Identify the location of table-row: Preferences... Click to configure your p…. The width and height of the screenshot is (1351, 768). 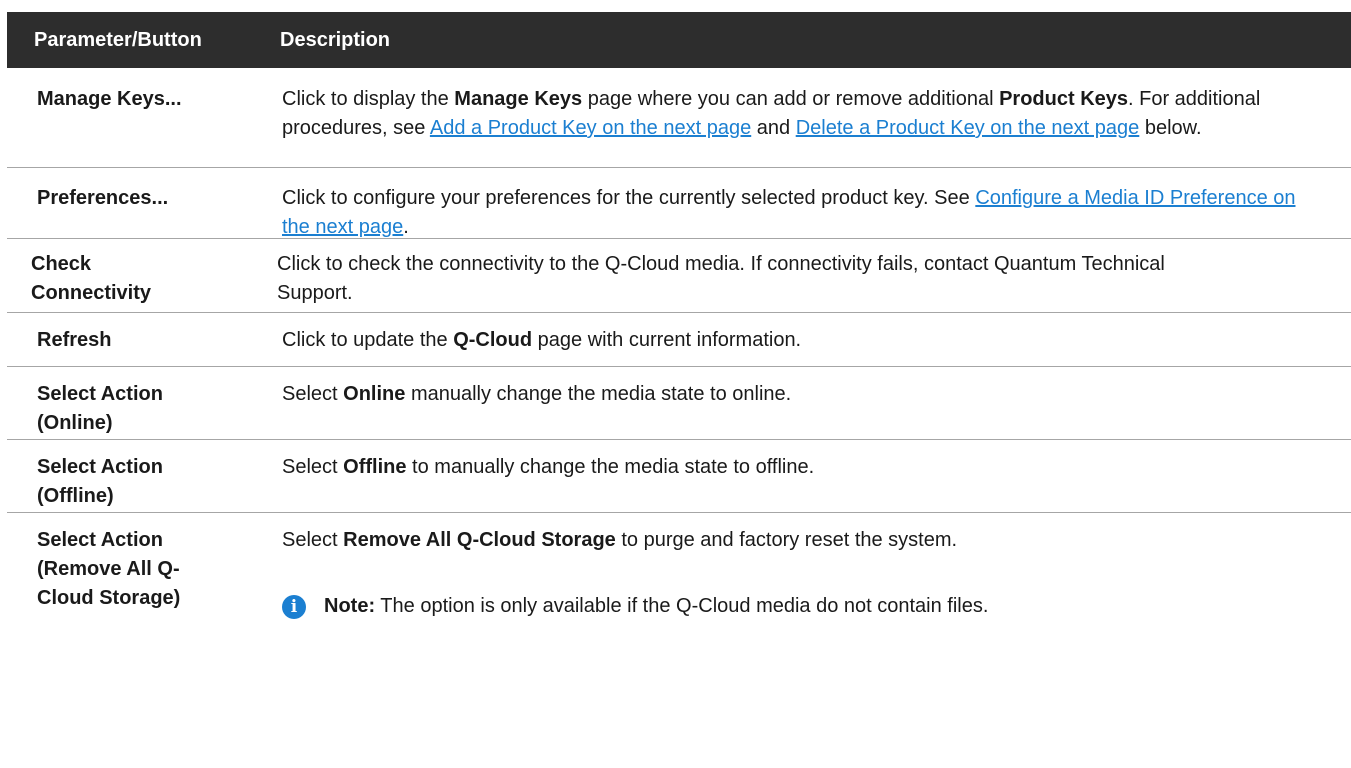
(679, 203).